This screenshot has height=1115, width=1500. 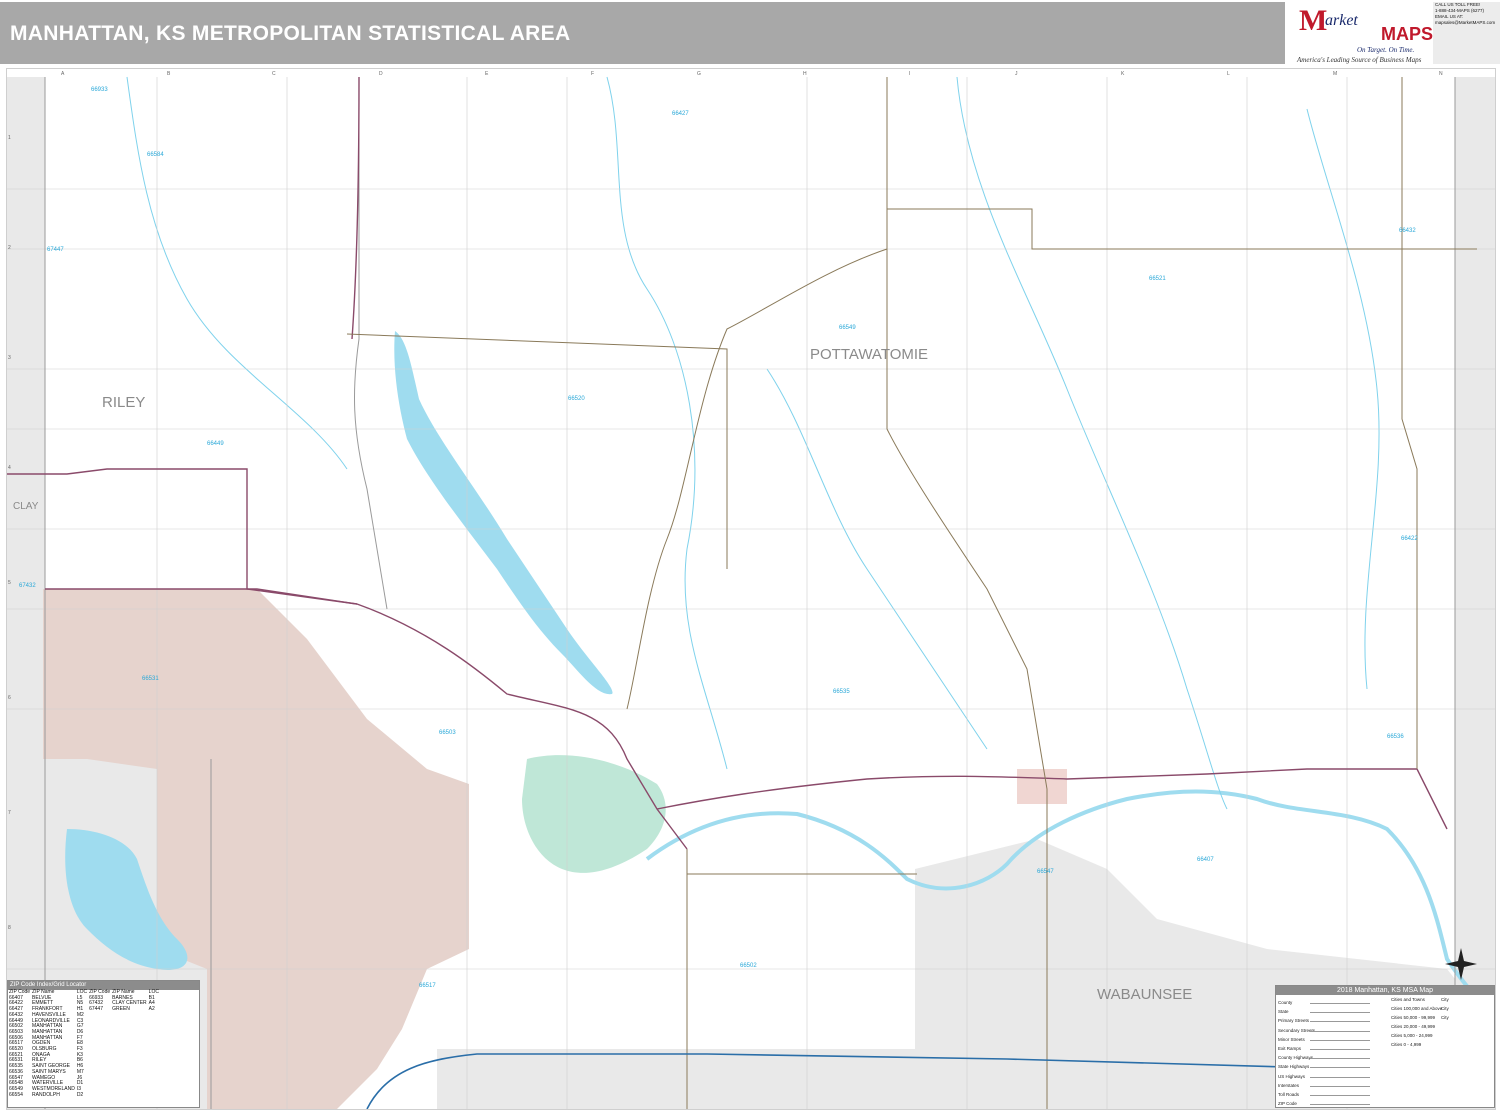 What do you see at coordinates (1465, 22) in the screenshot?
I see `contact-line: mapsales@MarketMAPS.com` at bounding box center [1465, 22].